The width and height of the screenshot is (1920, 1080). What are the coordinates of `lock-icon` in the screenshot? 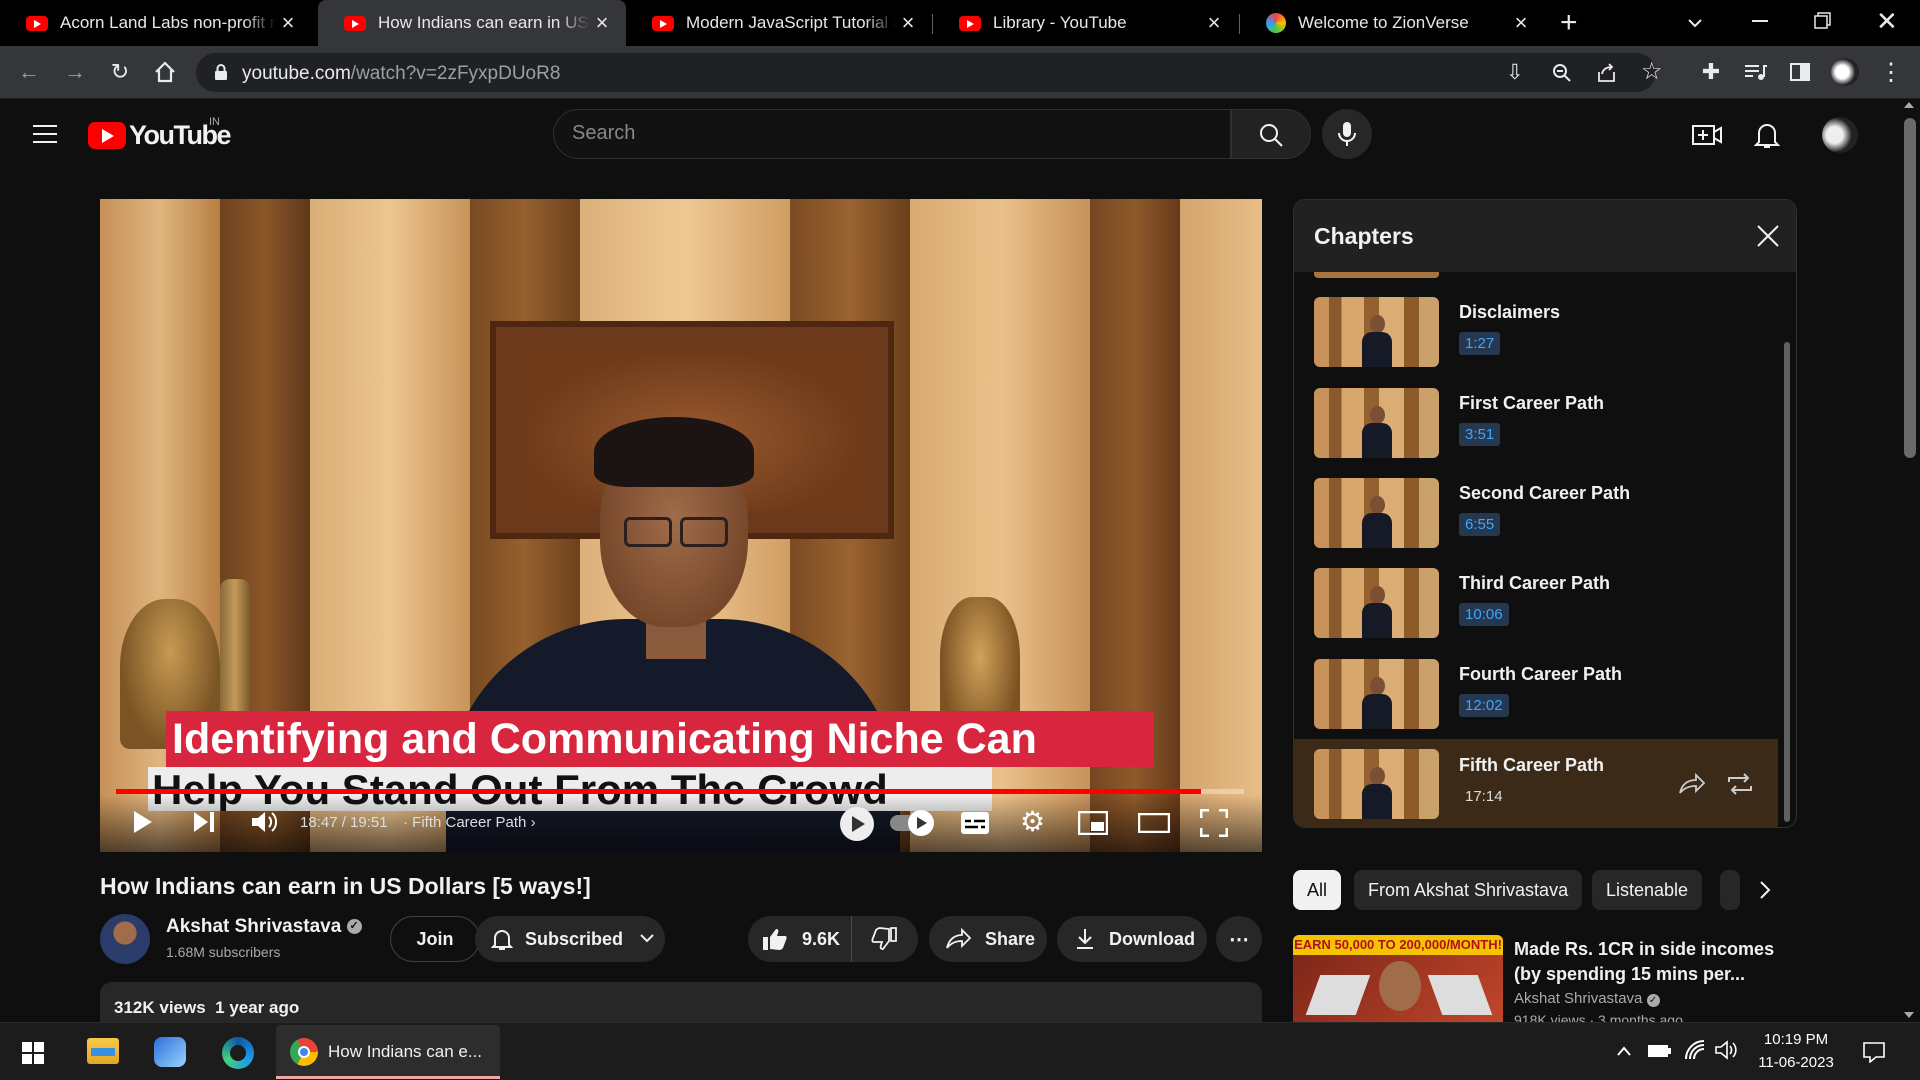 It's located at (221, 72).